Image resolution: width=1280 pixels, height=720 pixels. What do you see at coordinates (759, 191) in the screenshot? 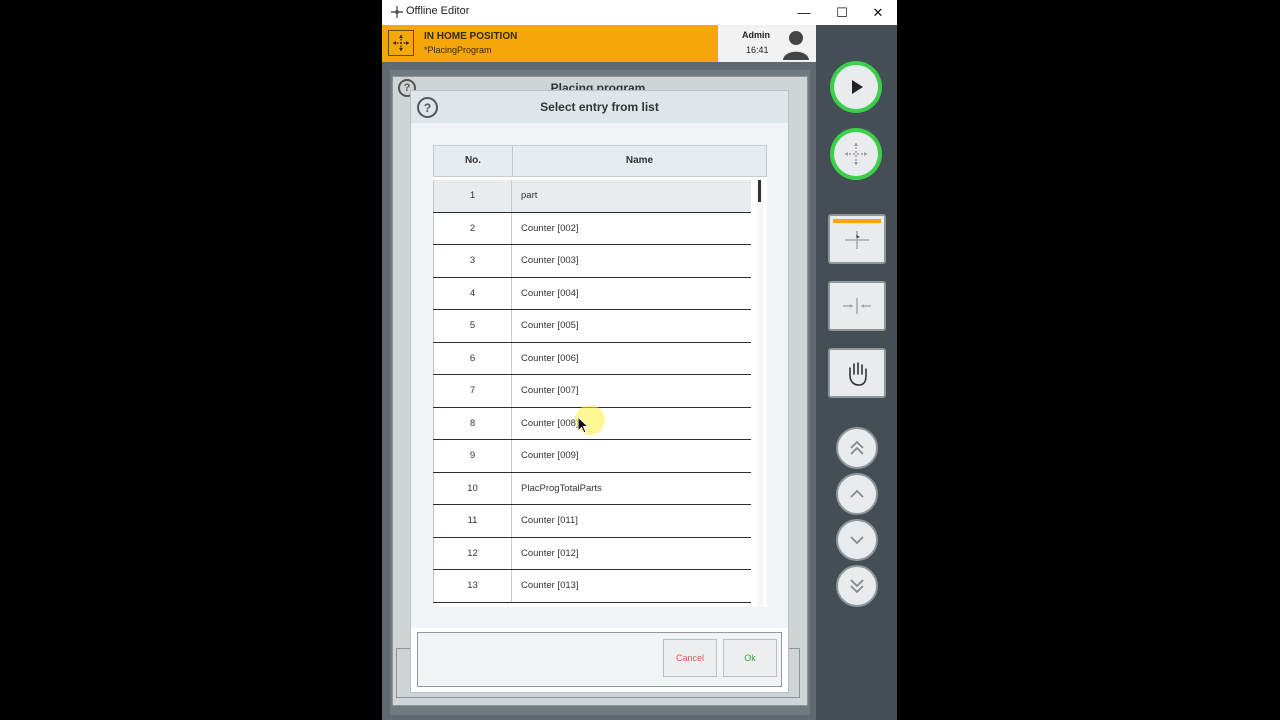
I see `scrollbar-thumb` at bounding box center [759, 191].